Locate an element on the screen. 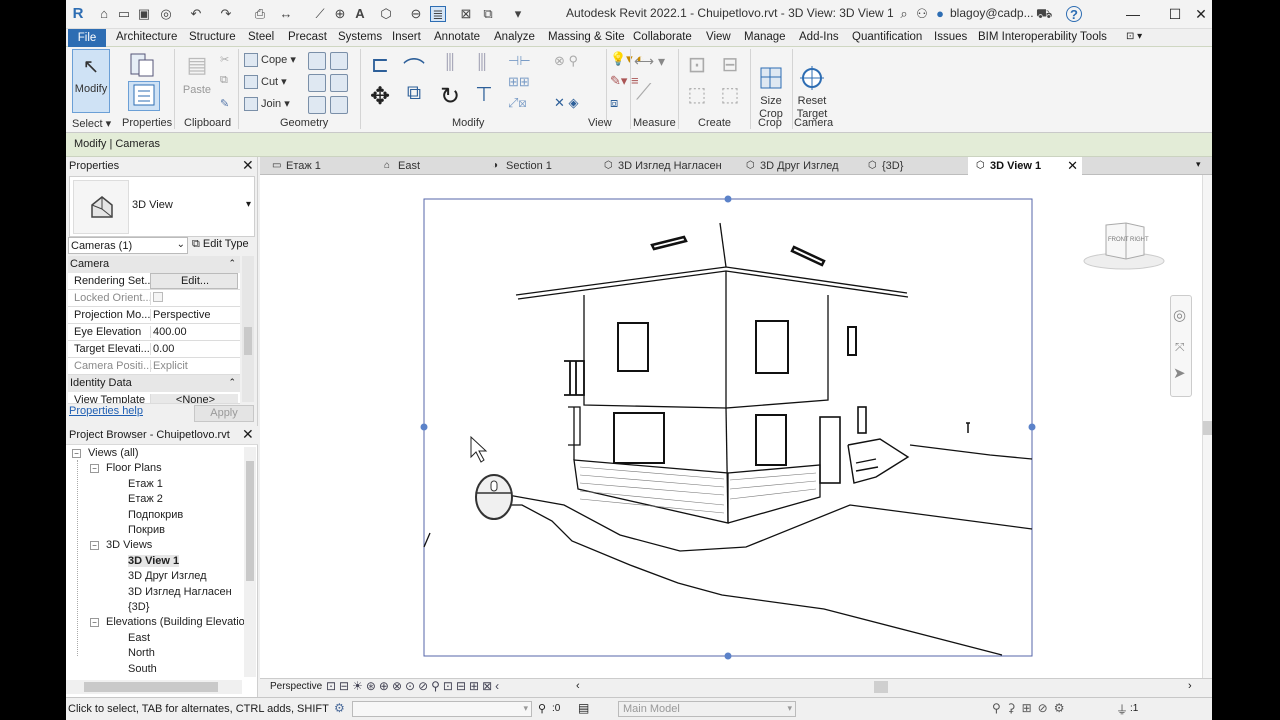  cut-clipboard-icon: ✂ is located at coordinates (224, 59).